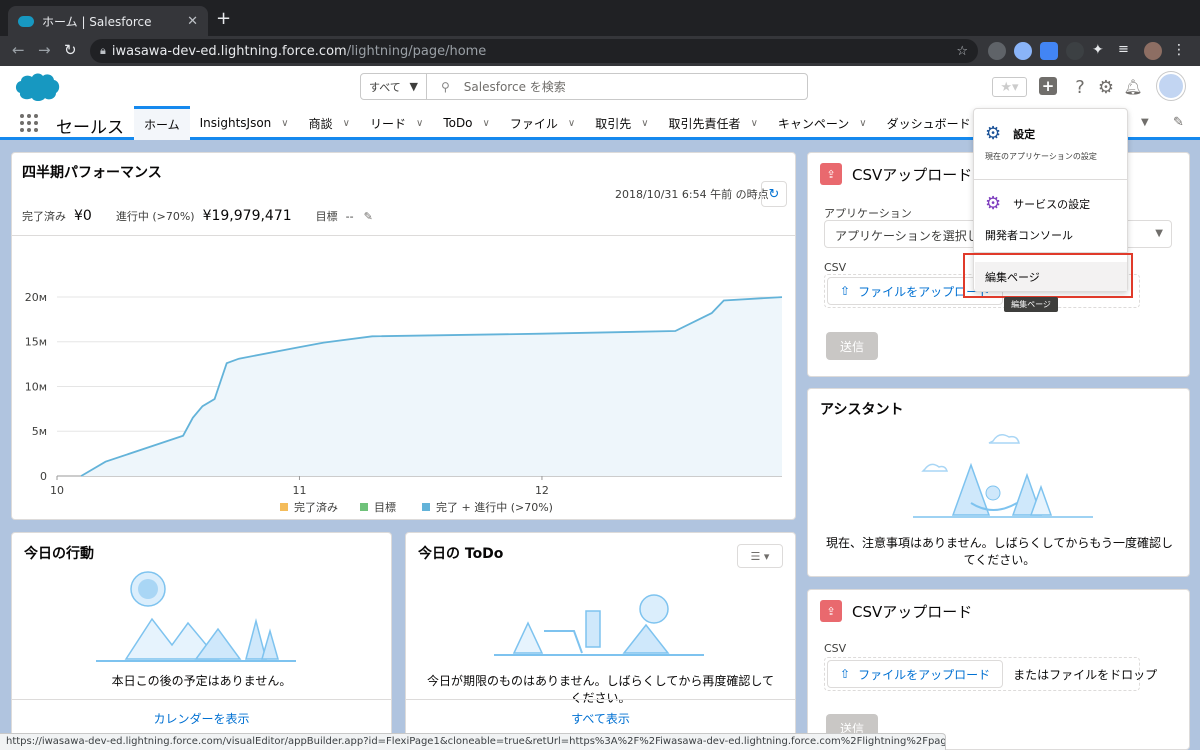  I want to click on search-scope-select: すべて ▼, so click(394, 86).